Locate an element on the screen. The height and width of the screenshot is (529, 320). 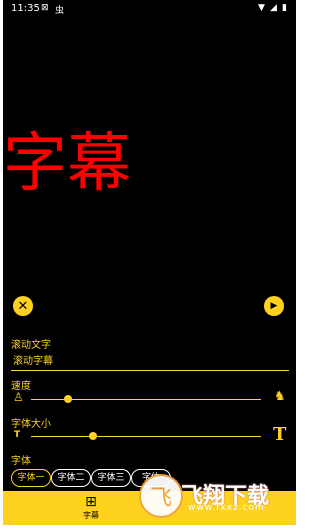
font-size-slider is located at coordinates (146, 436).